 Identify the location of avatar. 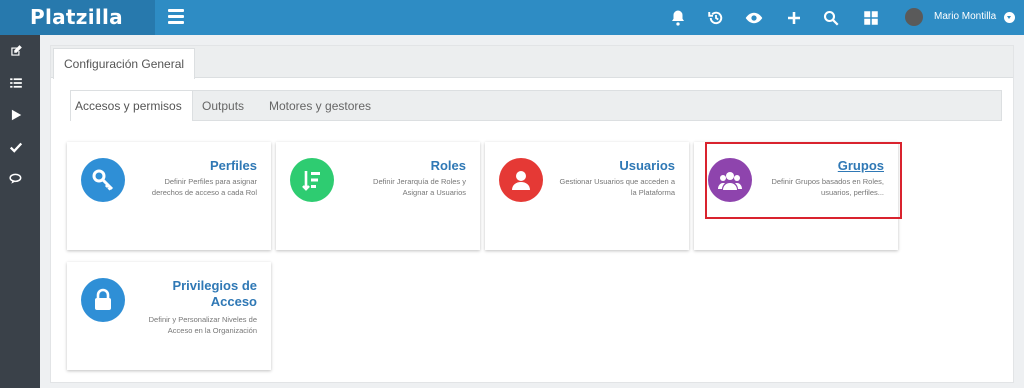
(914, 17).